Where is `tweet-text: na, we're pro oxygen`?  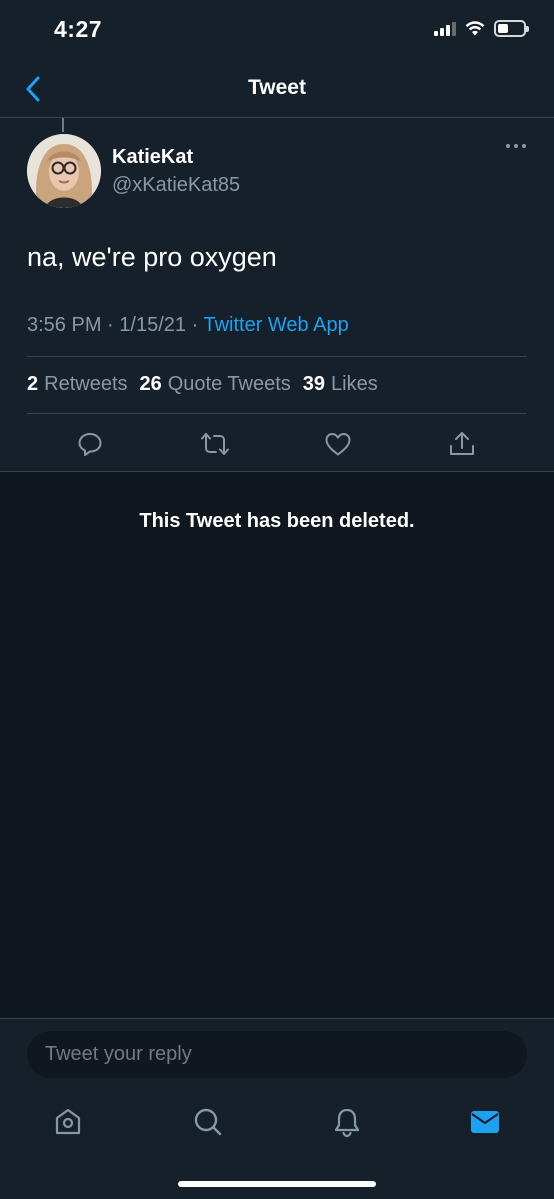
tweet-text: na, we're pro oxygen is located at coordinates (152, 257).